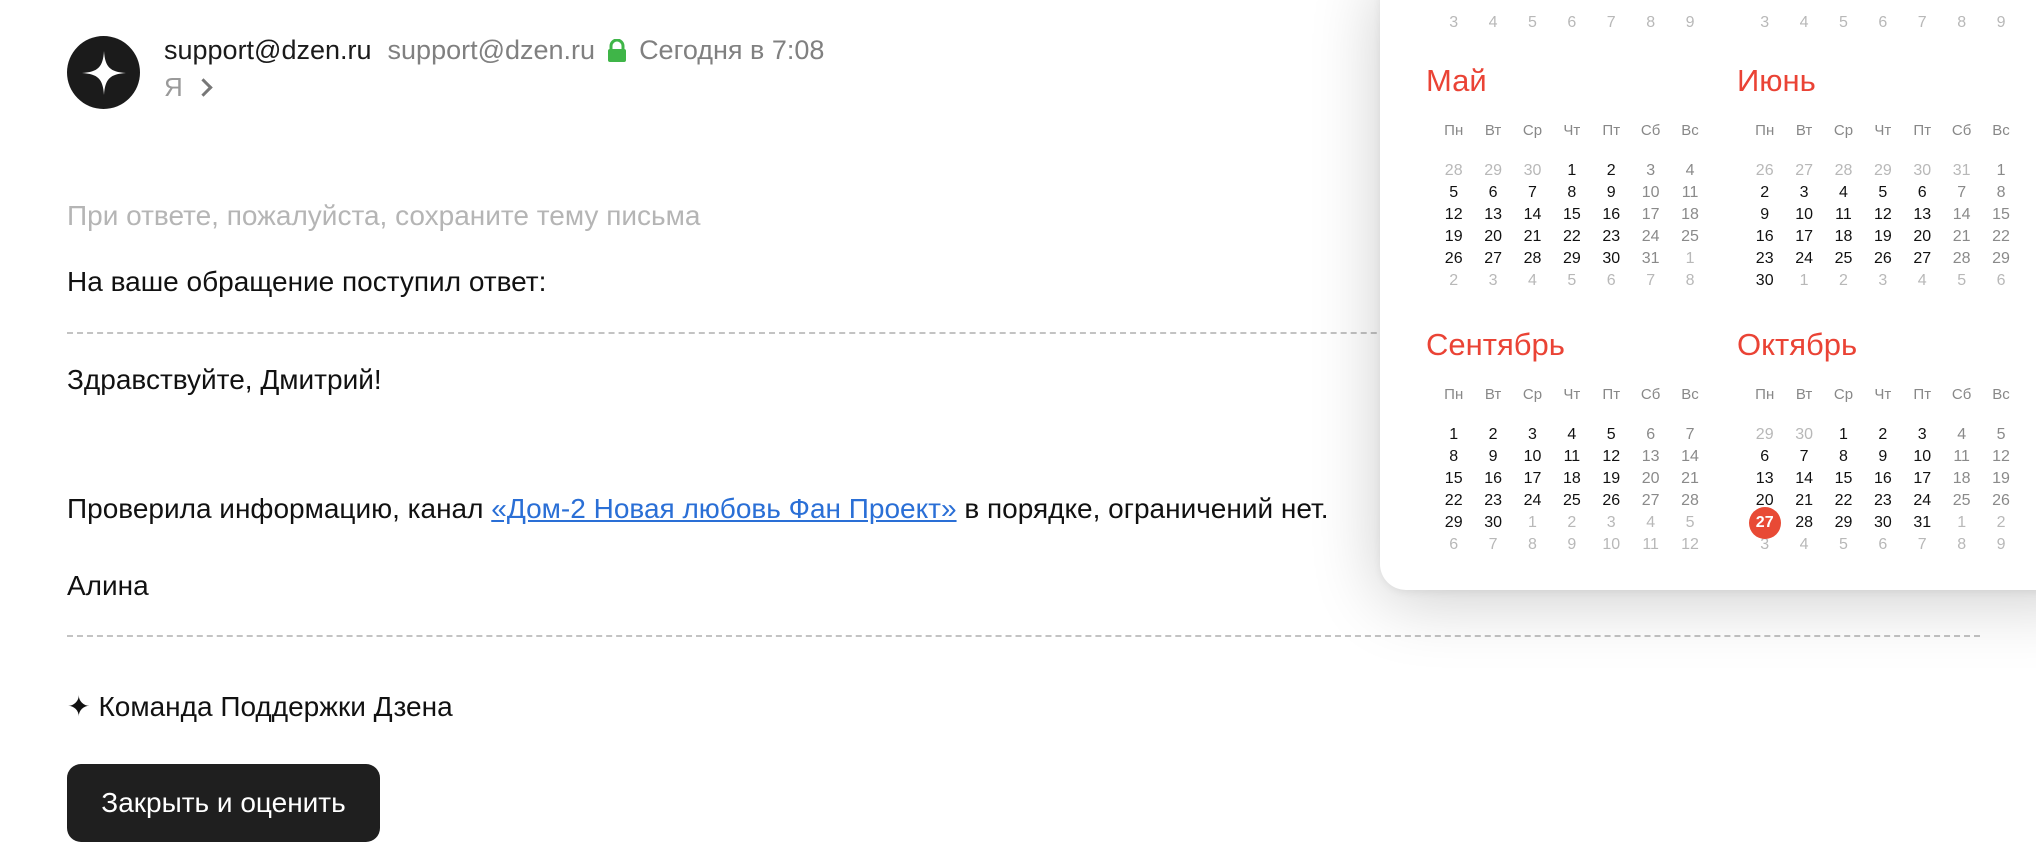 The image size is (2036, 864). I want to click on calendar-day: 23, so click(1882, 501).